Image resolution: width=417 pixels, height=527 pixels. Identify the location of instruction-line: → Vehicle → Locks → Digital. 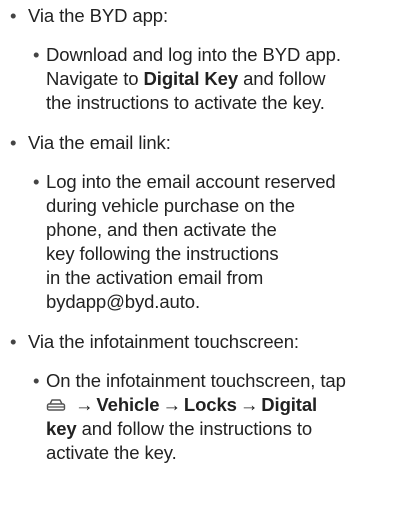
(231, 405).